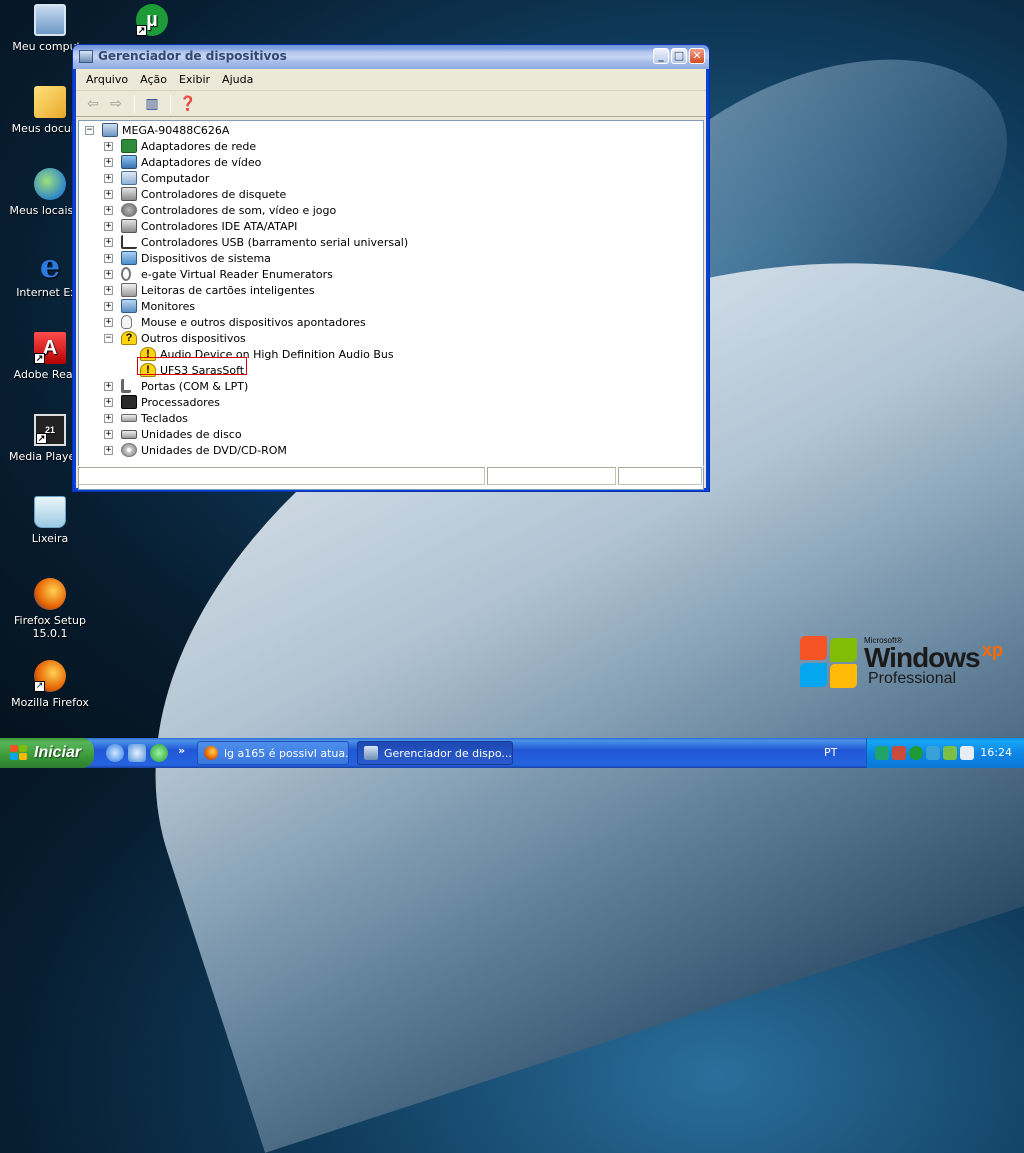 The height and width of the screenshot is (1153, 1024). Describe the element at coordinates (187, 258) in the screenshot. I see `tree-node-system-devices: + Dispositivos de sistema` at that location.